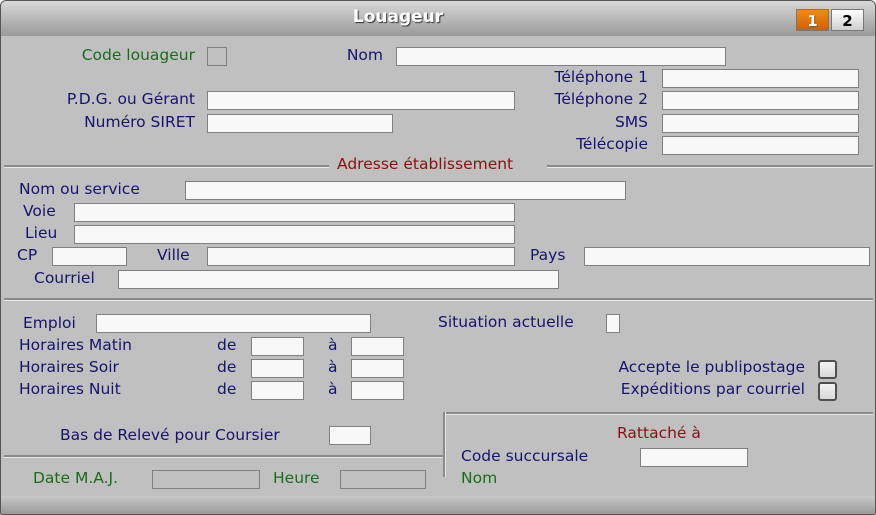 This screenshot has width=876, height=515. I want to click on service-label: Nom ou service, so click(79, 189).